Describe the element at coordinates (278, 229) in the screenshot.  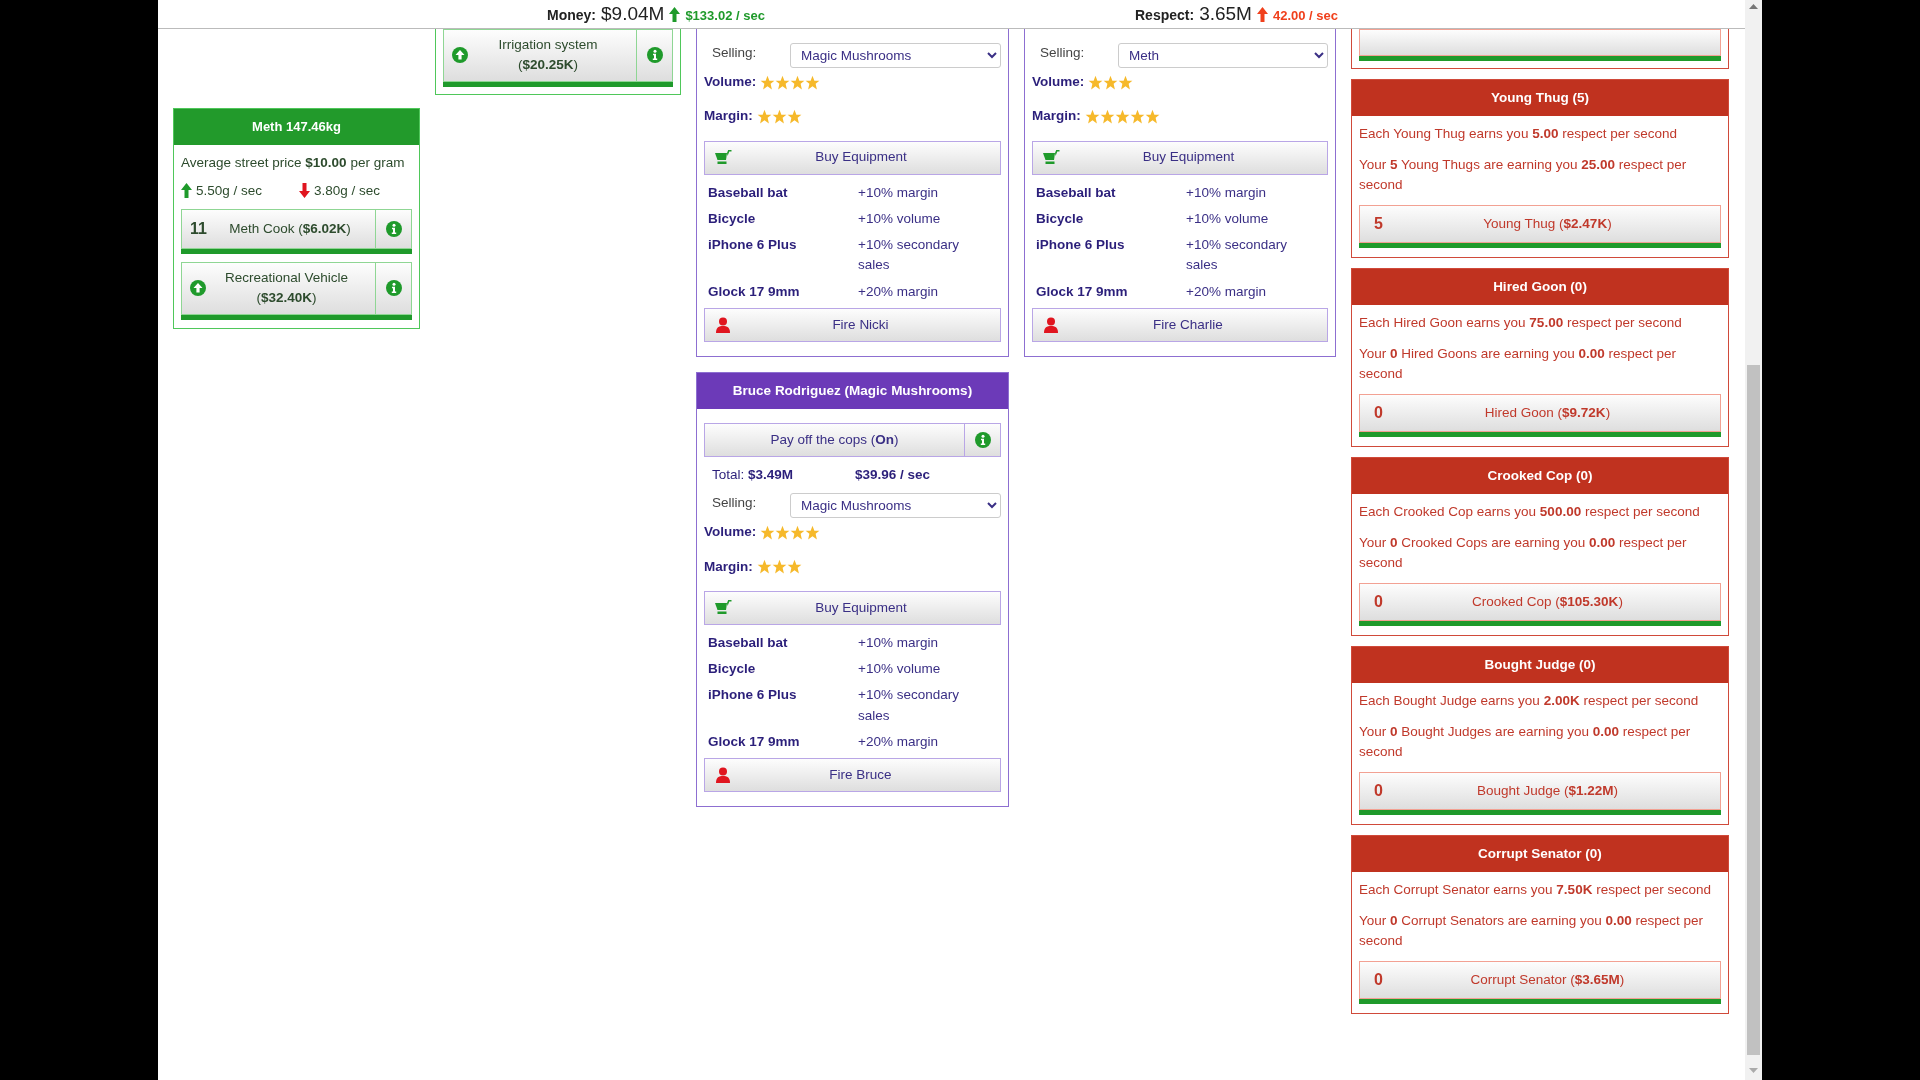
I see `hire-button: 11 Meth Cook ($6.02K)` at that location.